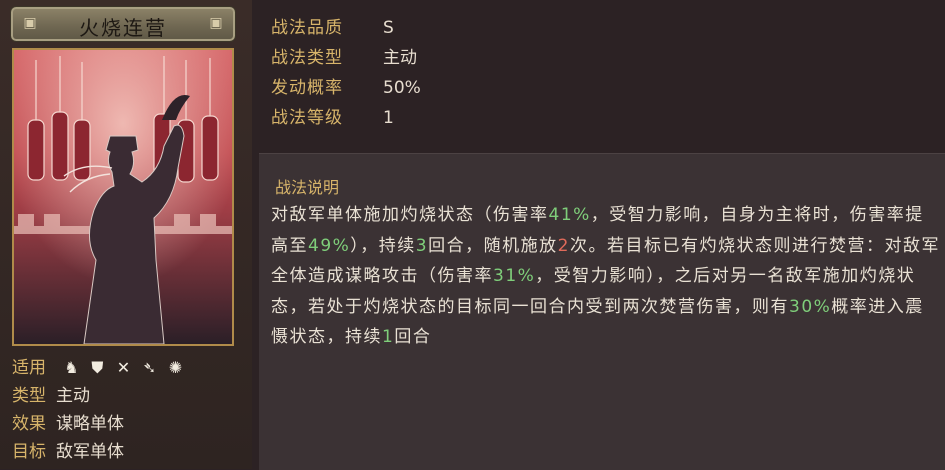 The width and height of the screenshot is (945, 470). What do you see at coordinates (73, 396) in the screenshot?
I see `info-value: 主动` at bounding box center [73, 396].